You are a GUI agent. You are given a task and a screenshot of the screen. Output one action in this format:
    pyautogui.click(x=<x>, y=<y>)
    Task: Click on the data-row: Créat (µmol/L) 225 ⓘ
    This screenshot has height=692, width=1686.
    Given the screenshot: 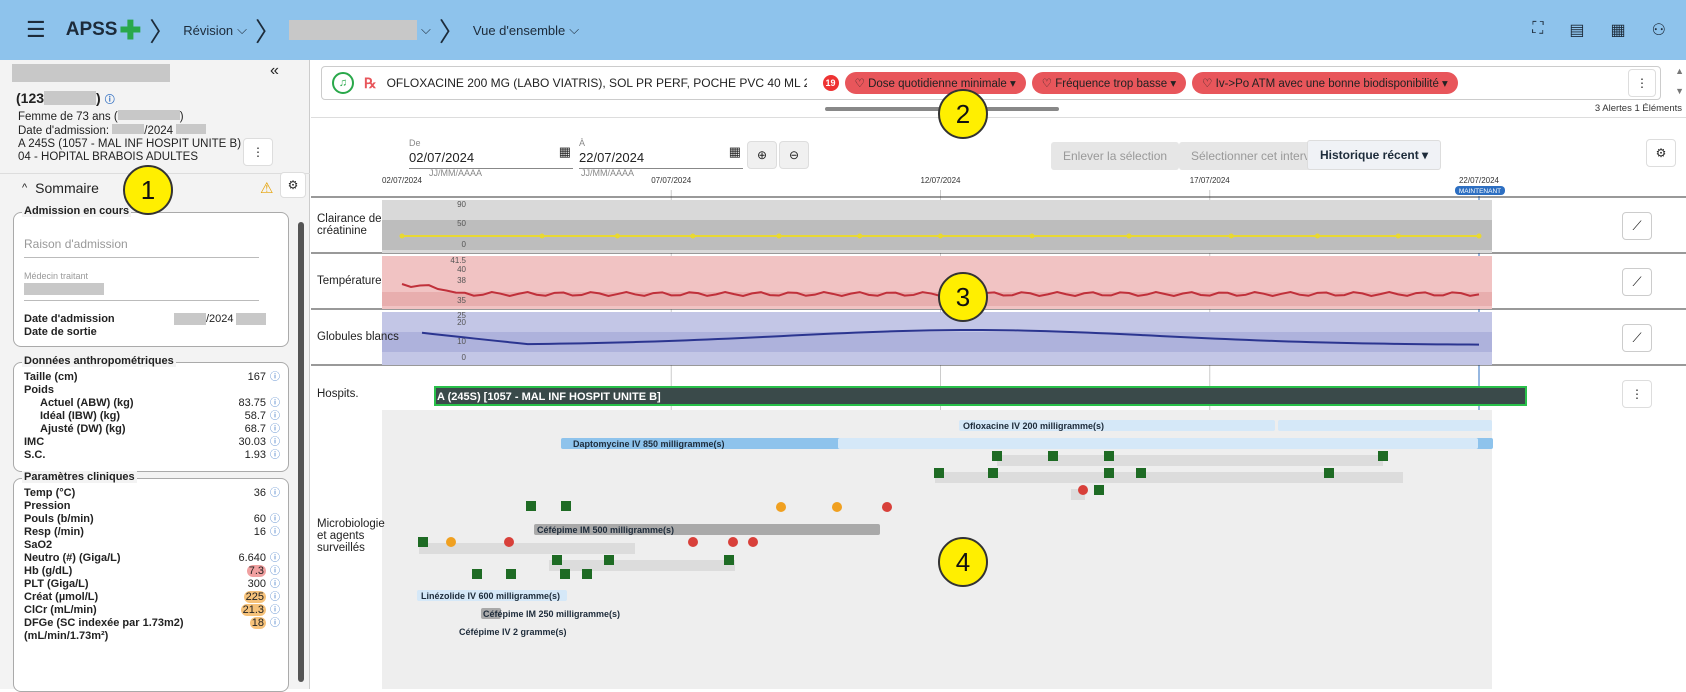 What is the action you would take?
    pyautogui.click(x=152, y=597)
    